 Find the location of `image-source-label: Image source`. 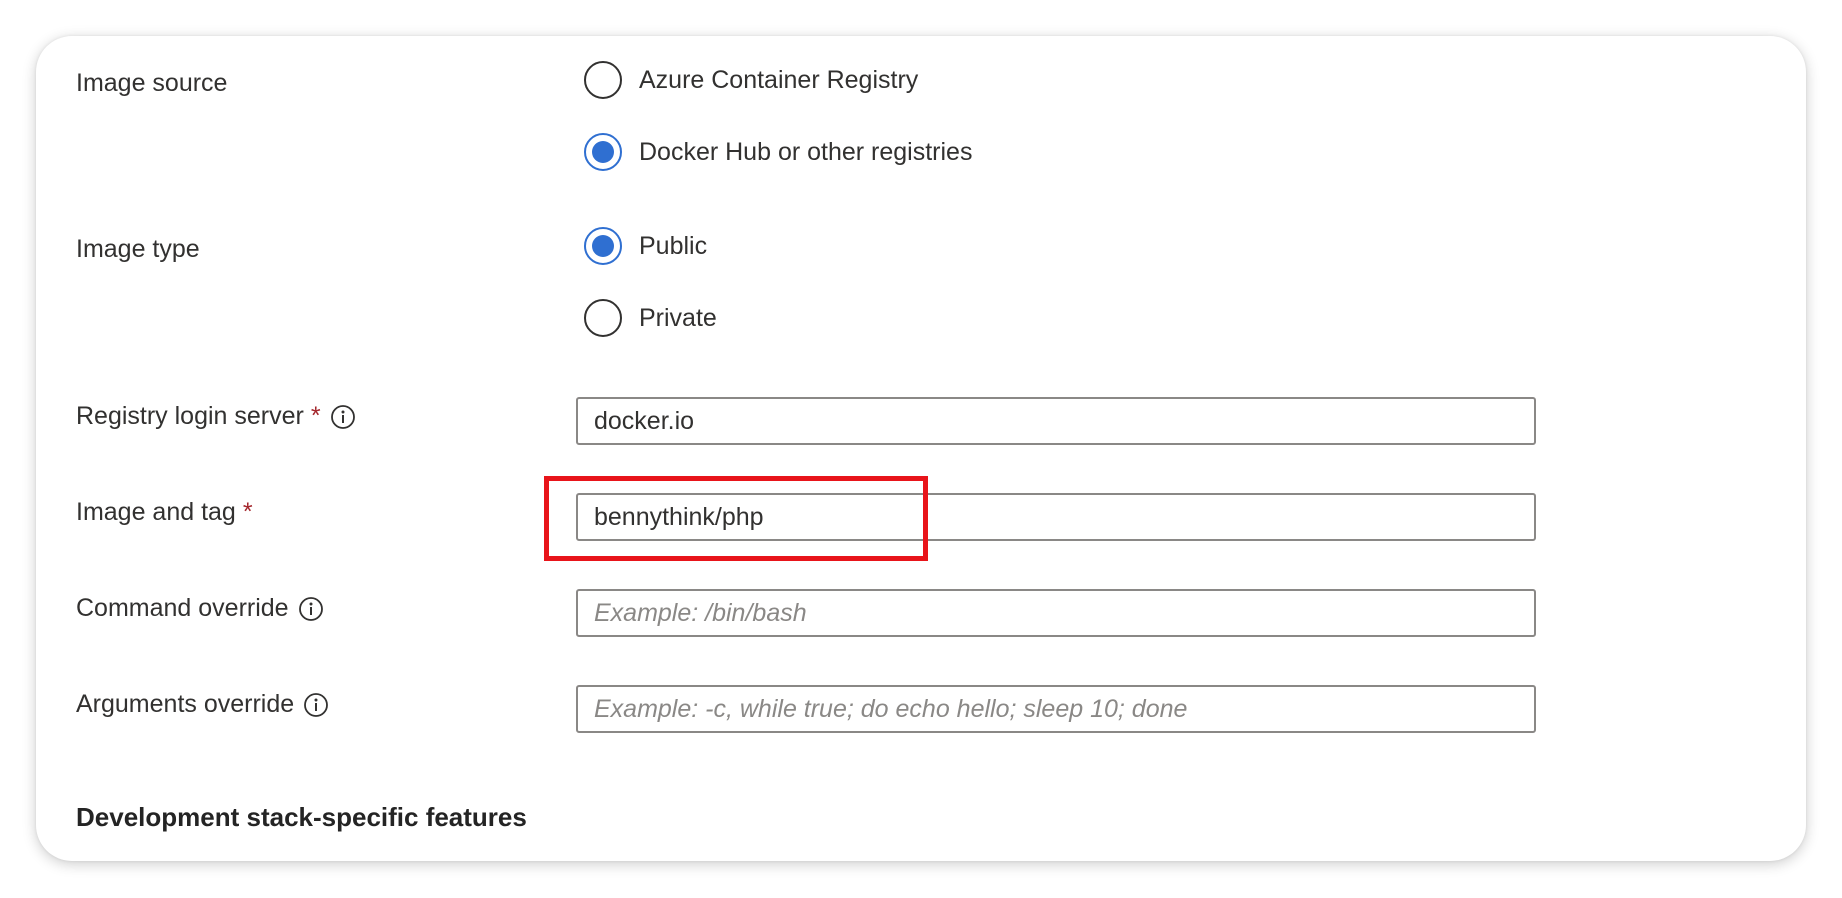

image-source-label: Image source is located at coordinates (152, 83).